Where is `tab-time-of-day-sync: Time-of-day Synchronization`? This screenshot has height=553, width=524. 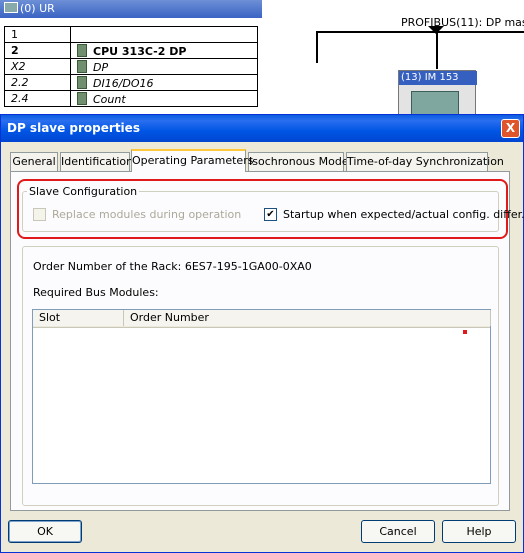 tab-time-of-day-sync: Time-of-day Synchronization is located at coordinates (425, 161).